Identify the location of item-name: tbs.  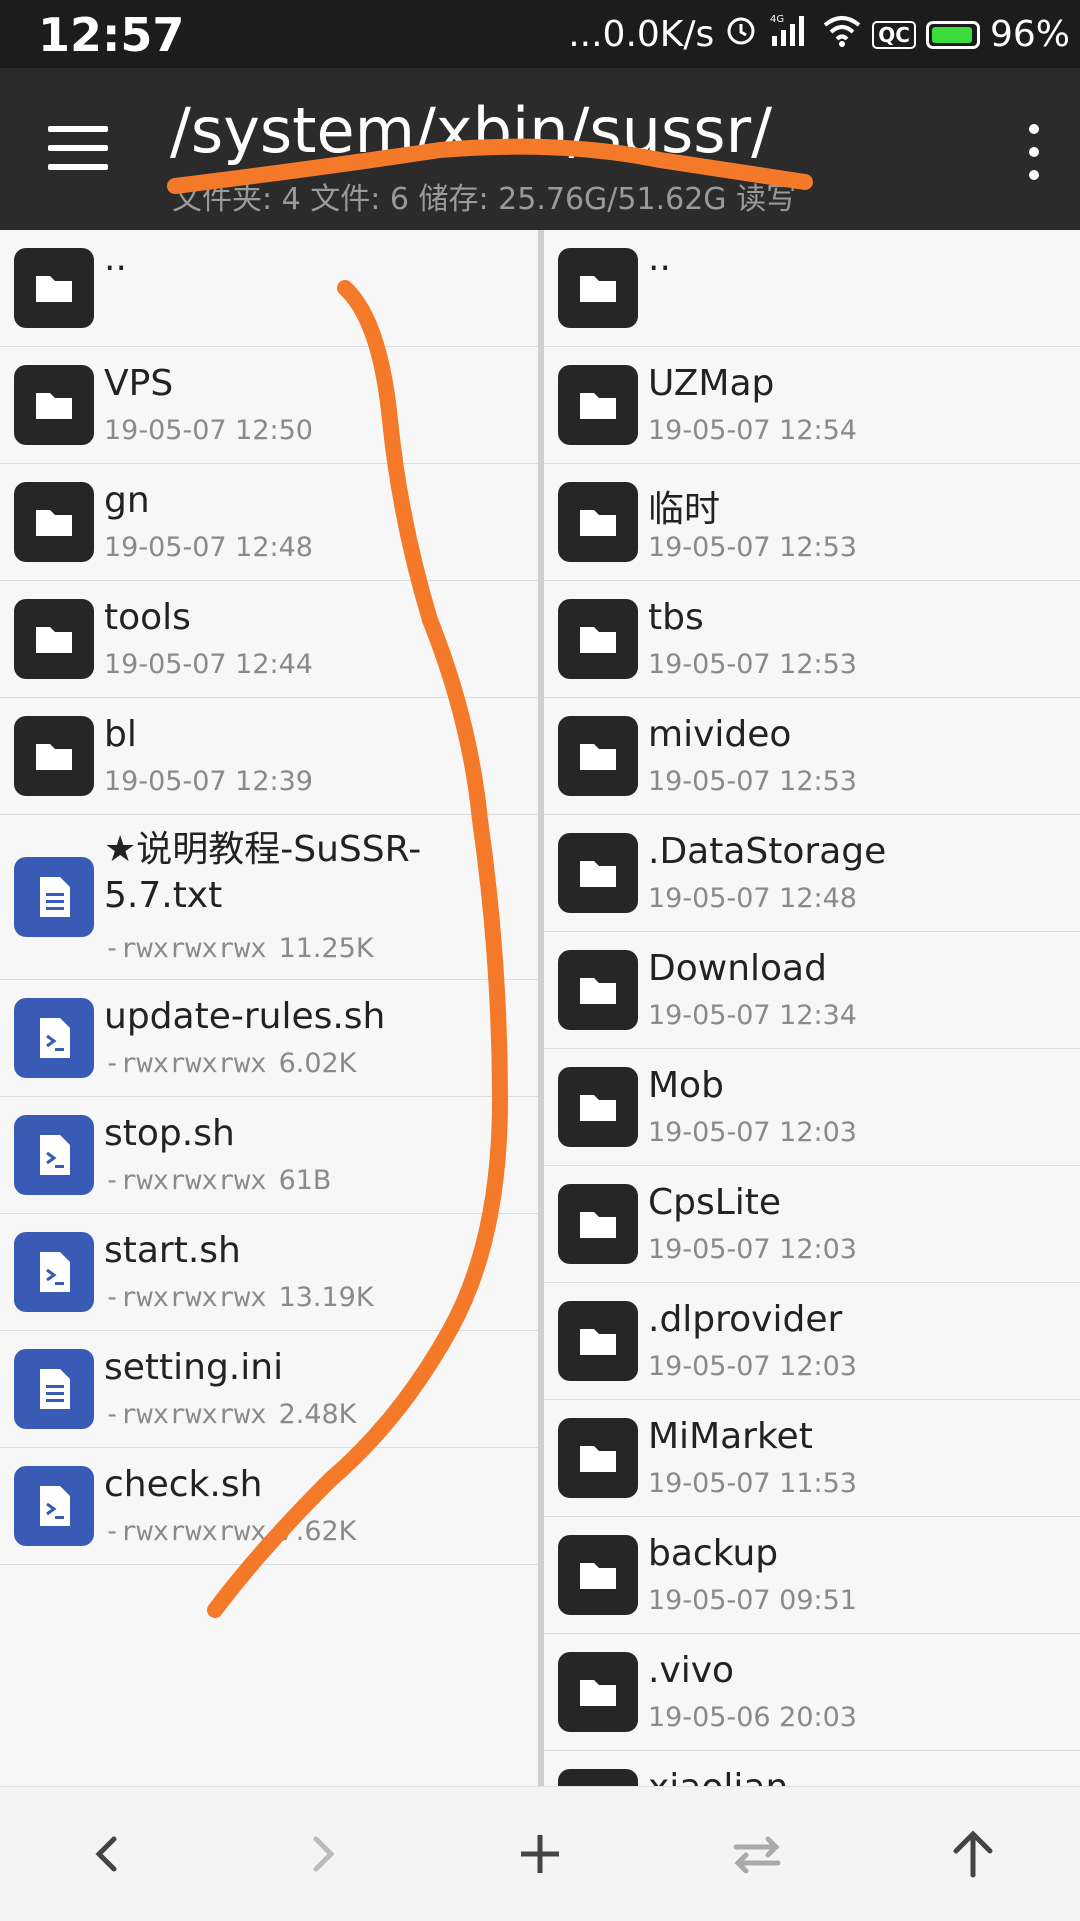
(676, 617).